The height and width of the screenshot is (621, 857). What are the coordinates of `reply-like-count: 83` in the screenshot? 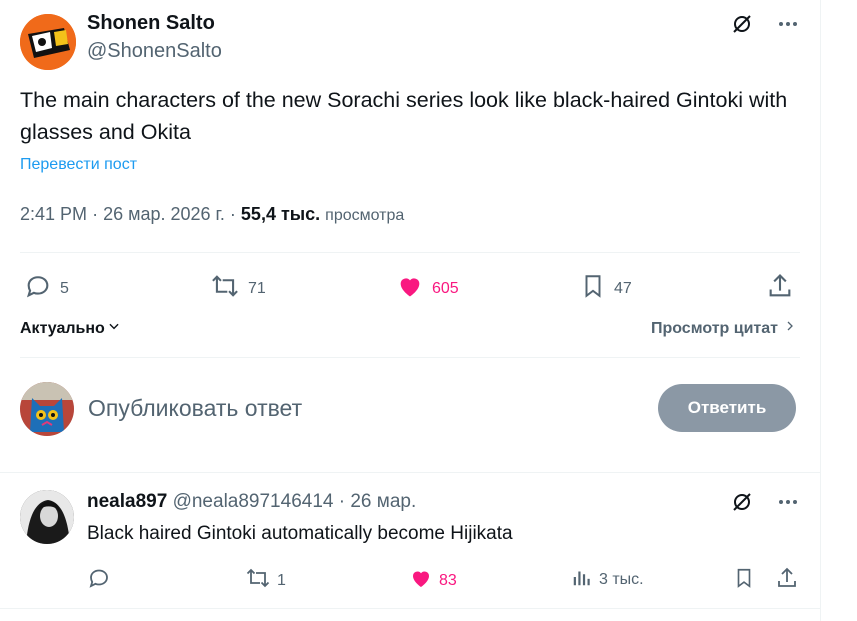 It's located at (448, 580).